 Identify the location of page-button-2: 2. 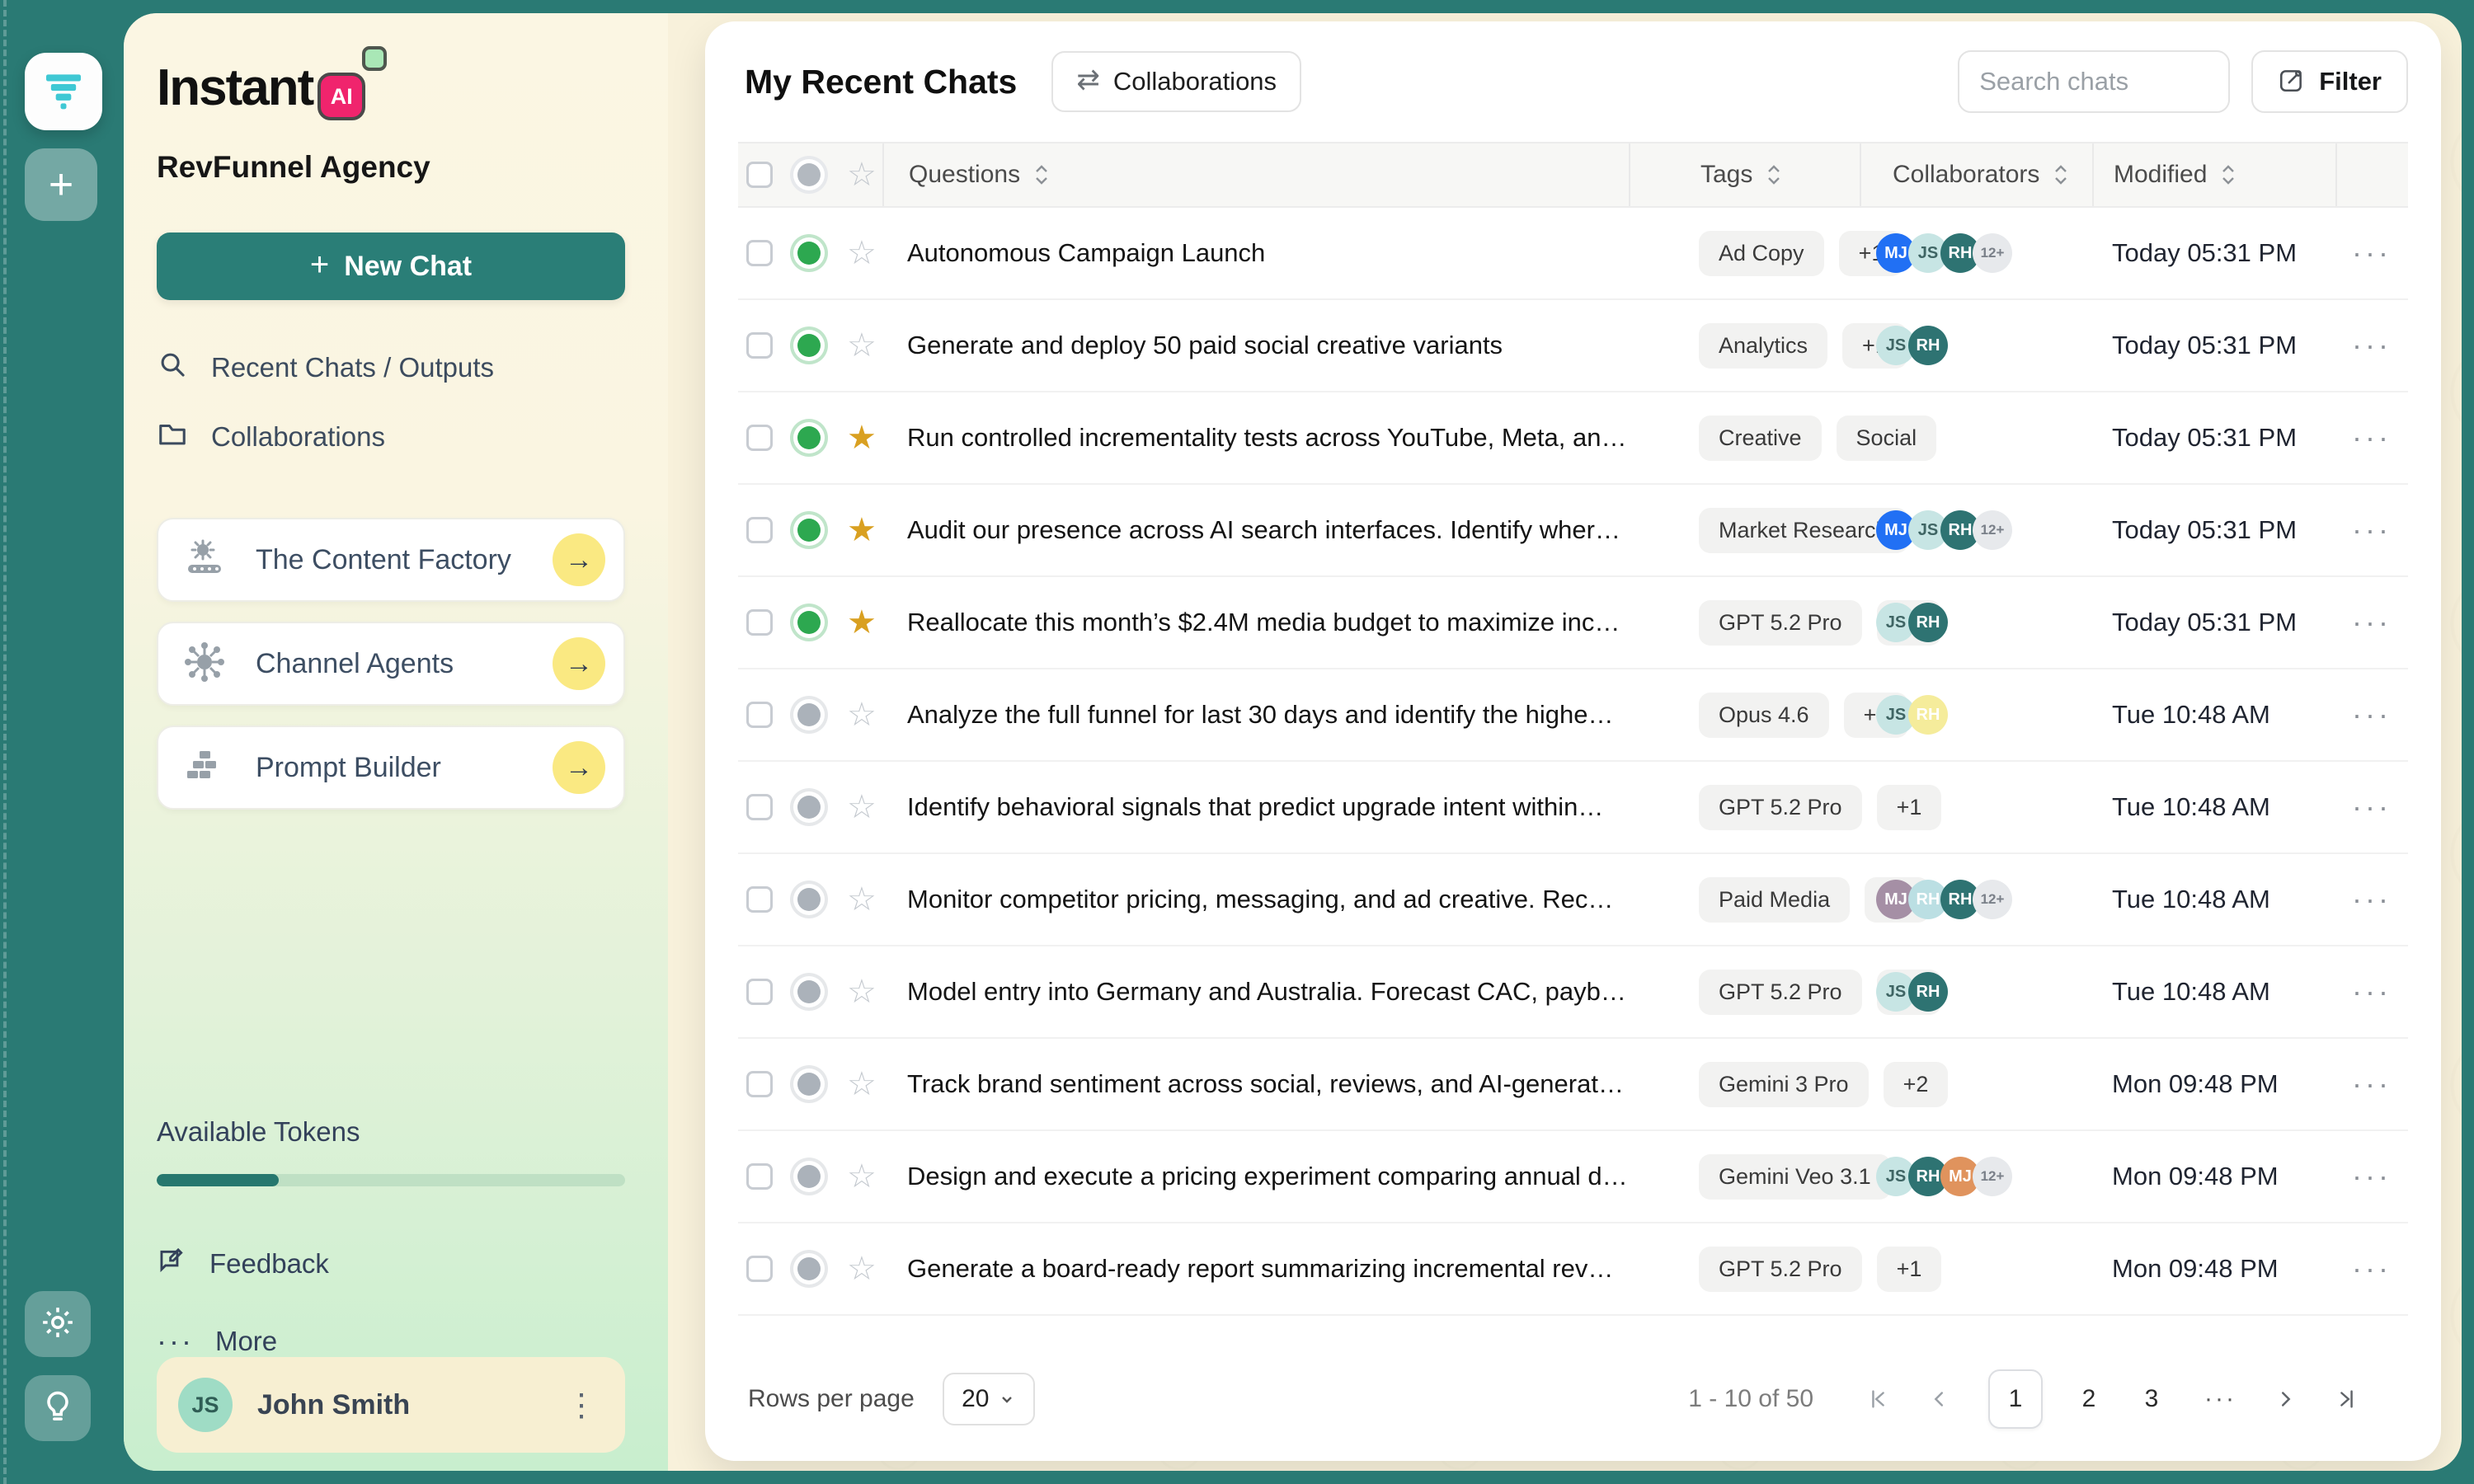
(2088, 1399).